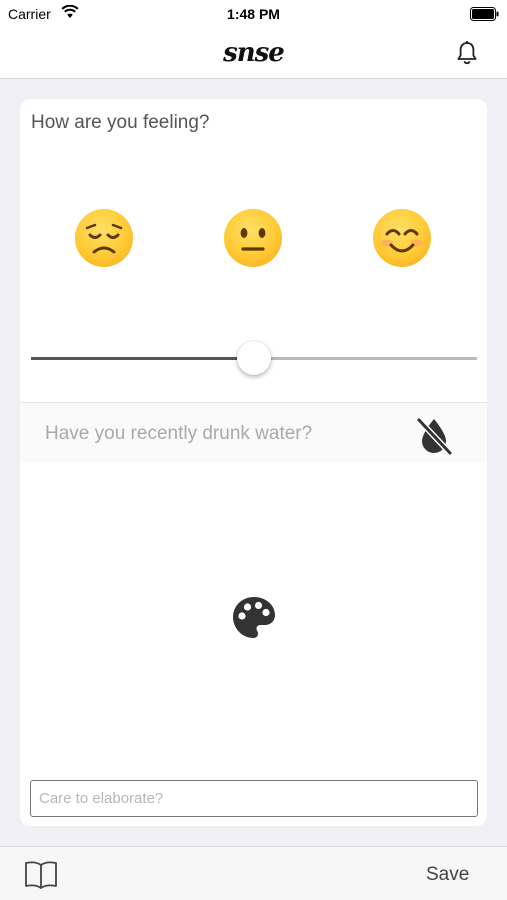 The image size is (507, 900). What do you see at coordinates (467, 55) in the screenshot?
I see `bell-icon` at bounding box center [467, 55].